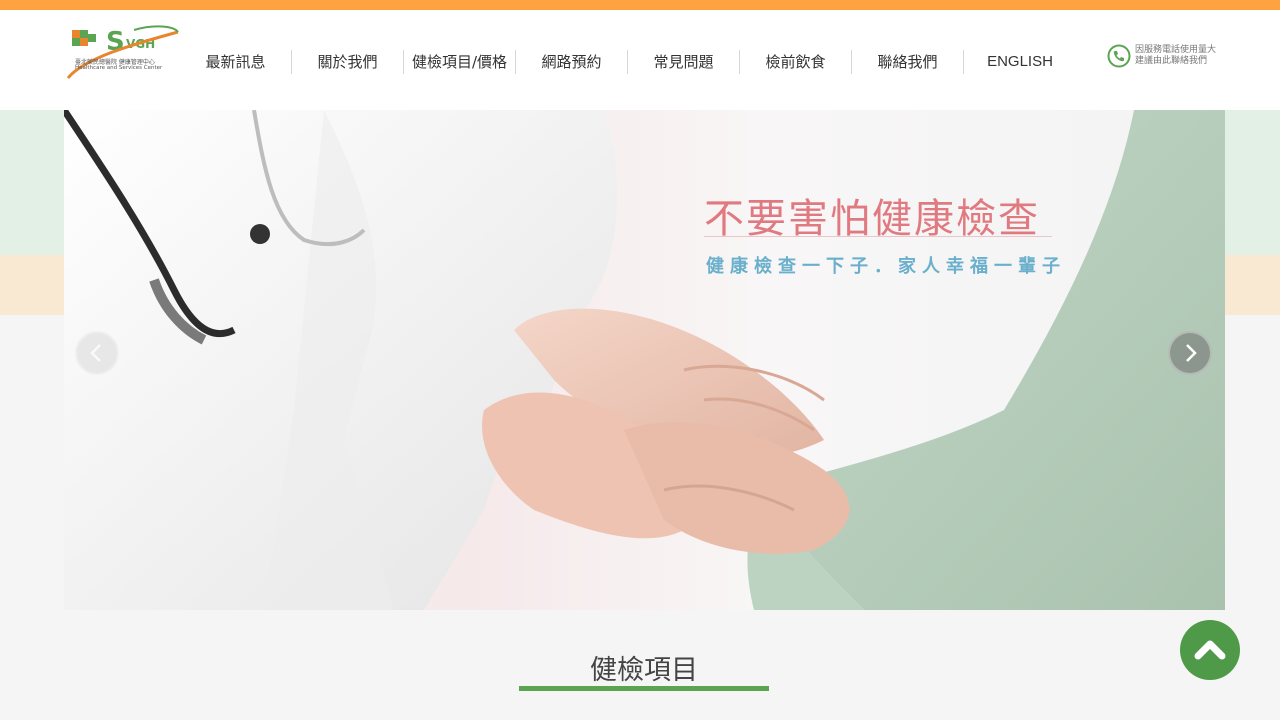  I want to click on nav-item-english: ENGLISH, so click(1020, 62).